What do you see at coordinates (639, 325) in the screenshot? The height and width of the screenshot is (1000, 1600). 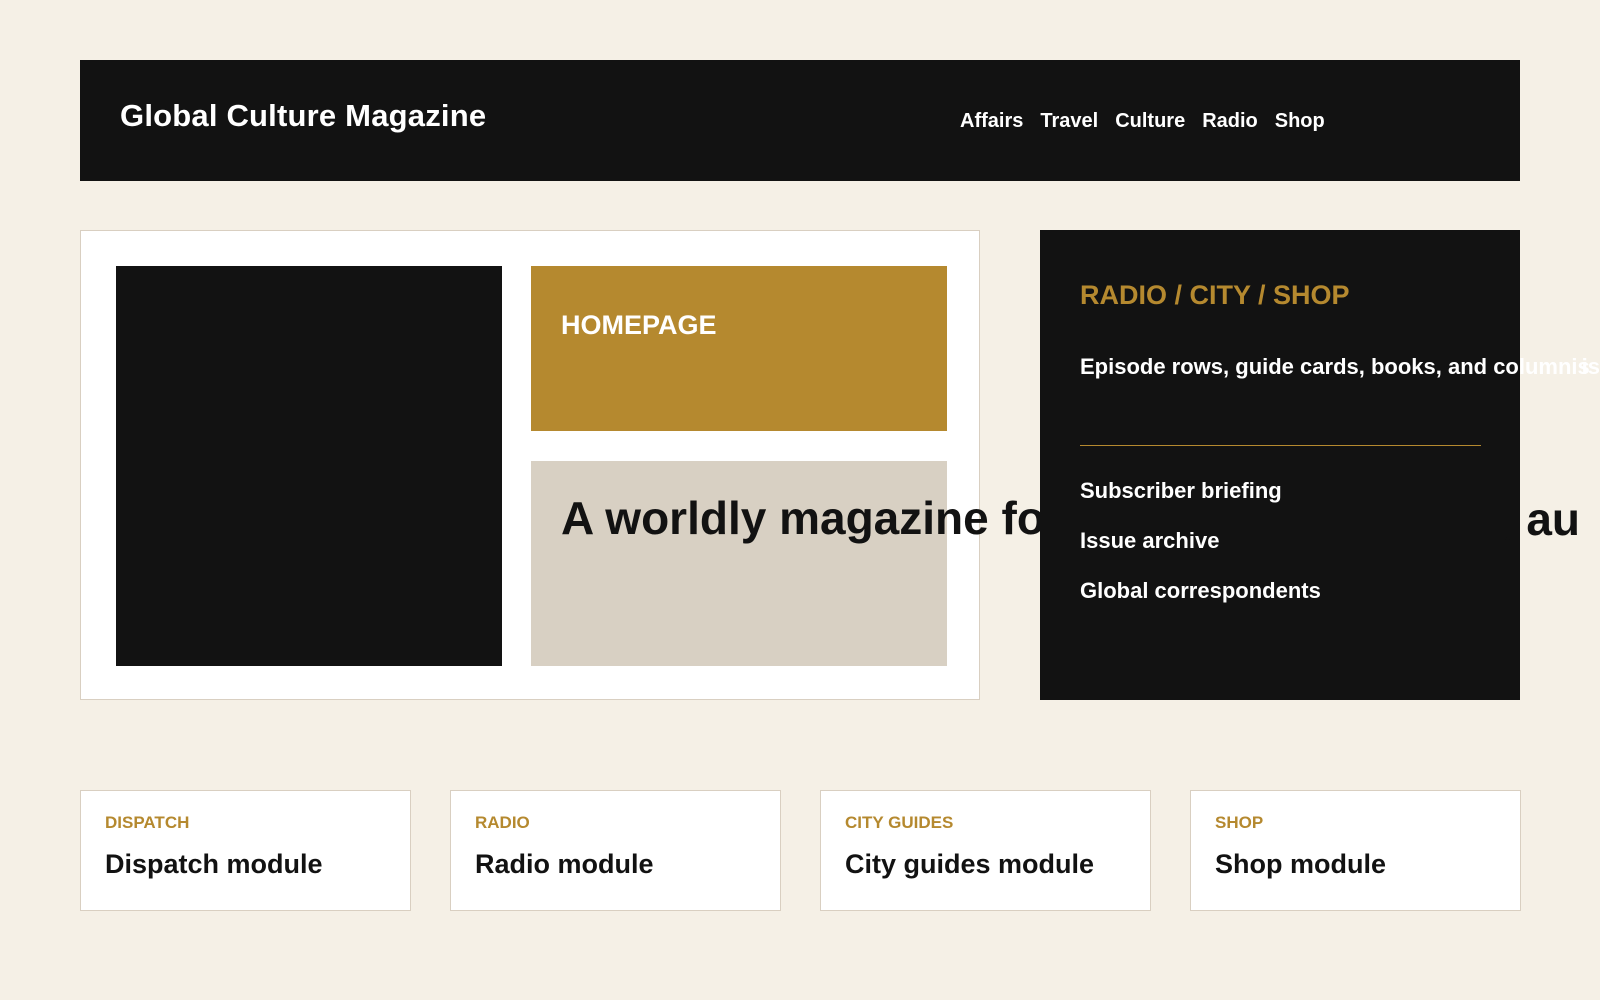 I see `hero-kicker: HOMEPAGE` at bounding box center [639, 325].